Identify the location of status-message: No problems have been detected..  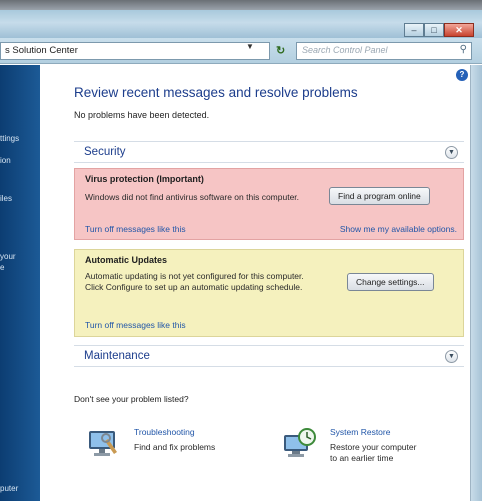
(142, 115).